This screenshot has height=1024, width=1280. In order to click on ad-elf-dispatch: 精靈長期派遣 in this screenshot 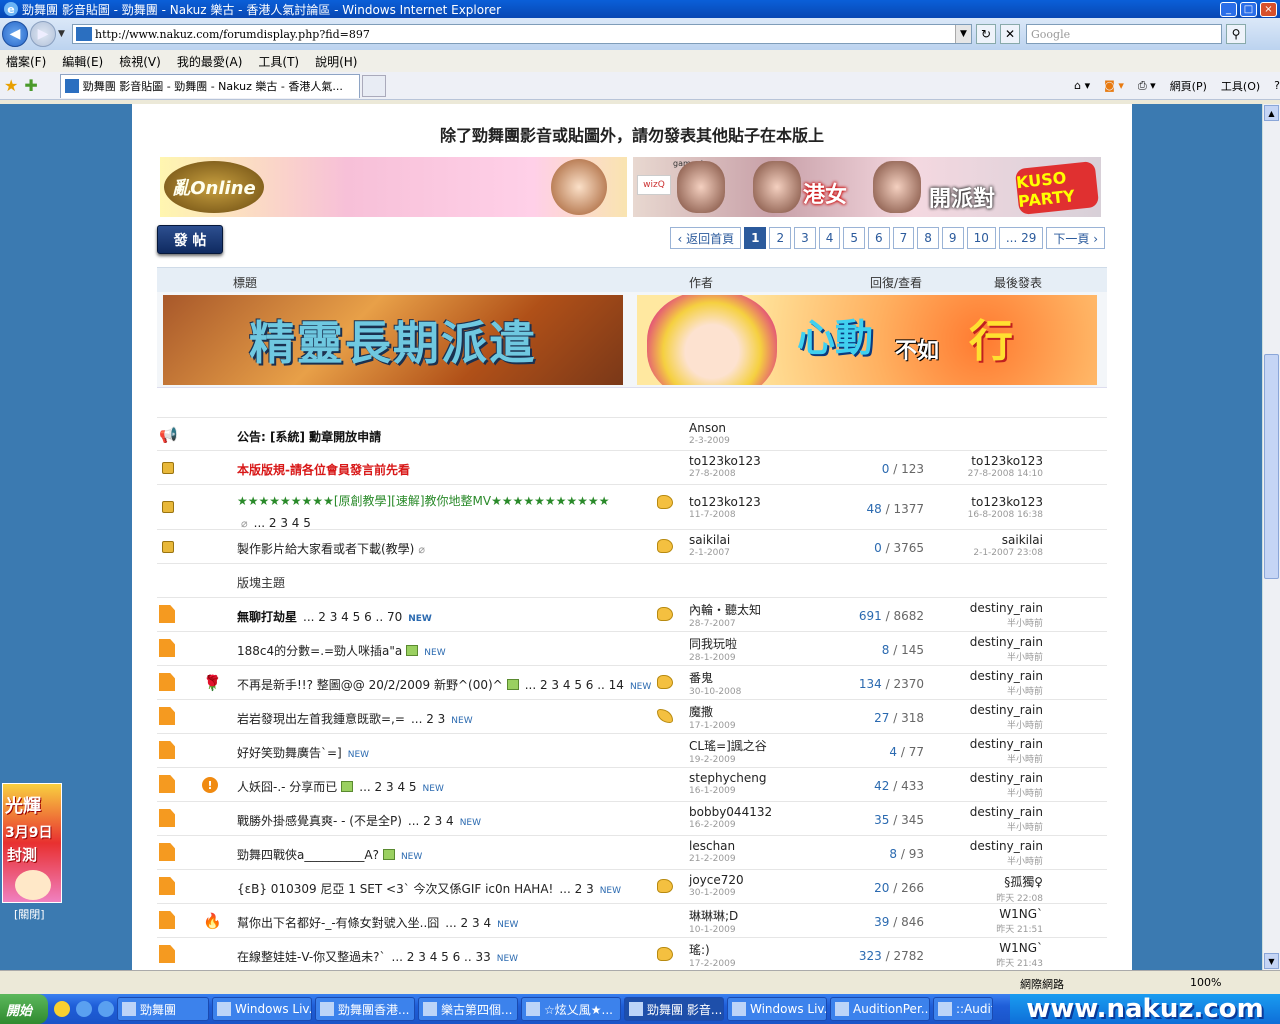, I will do `click(393, 340)`.